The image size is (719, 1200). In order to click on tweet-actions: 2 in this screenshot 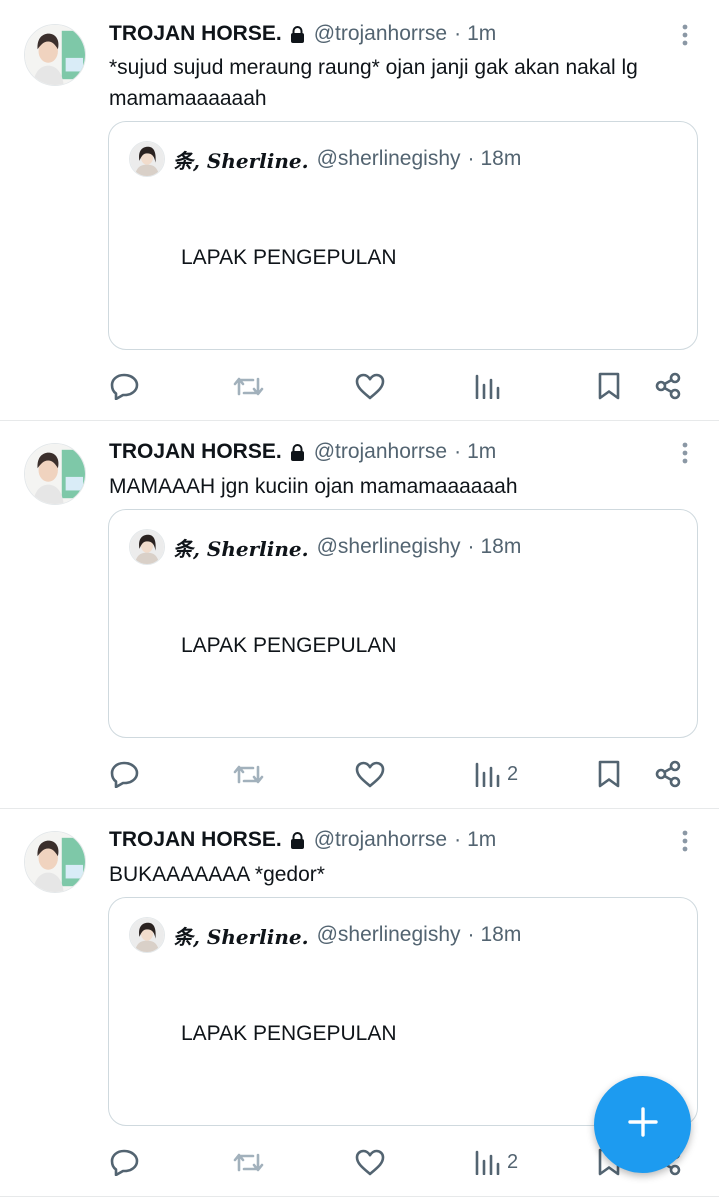, I will do `click(359, 774)`.